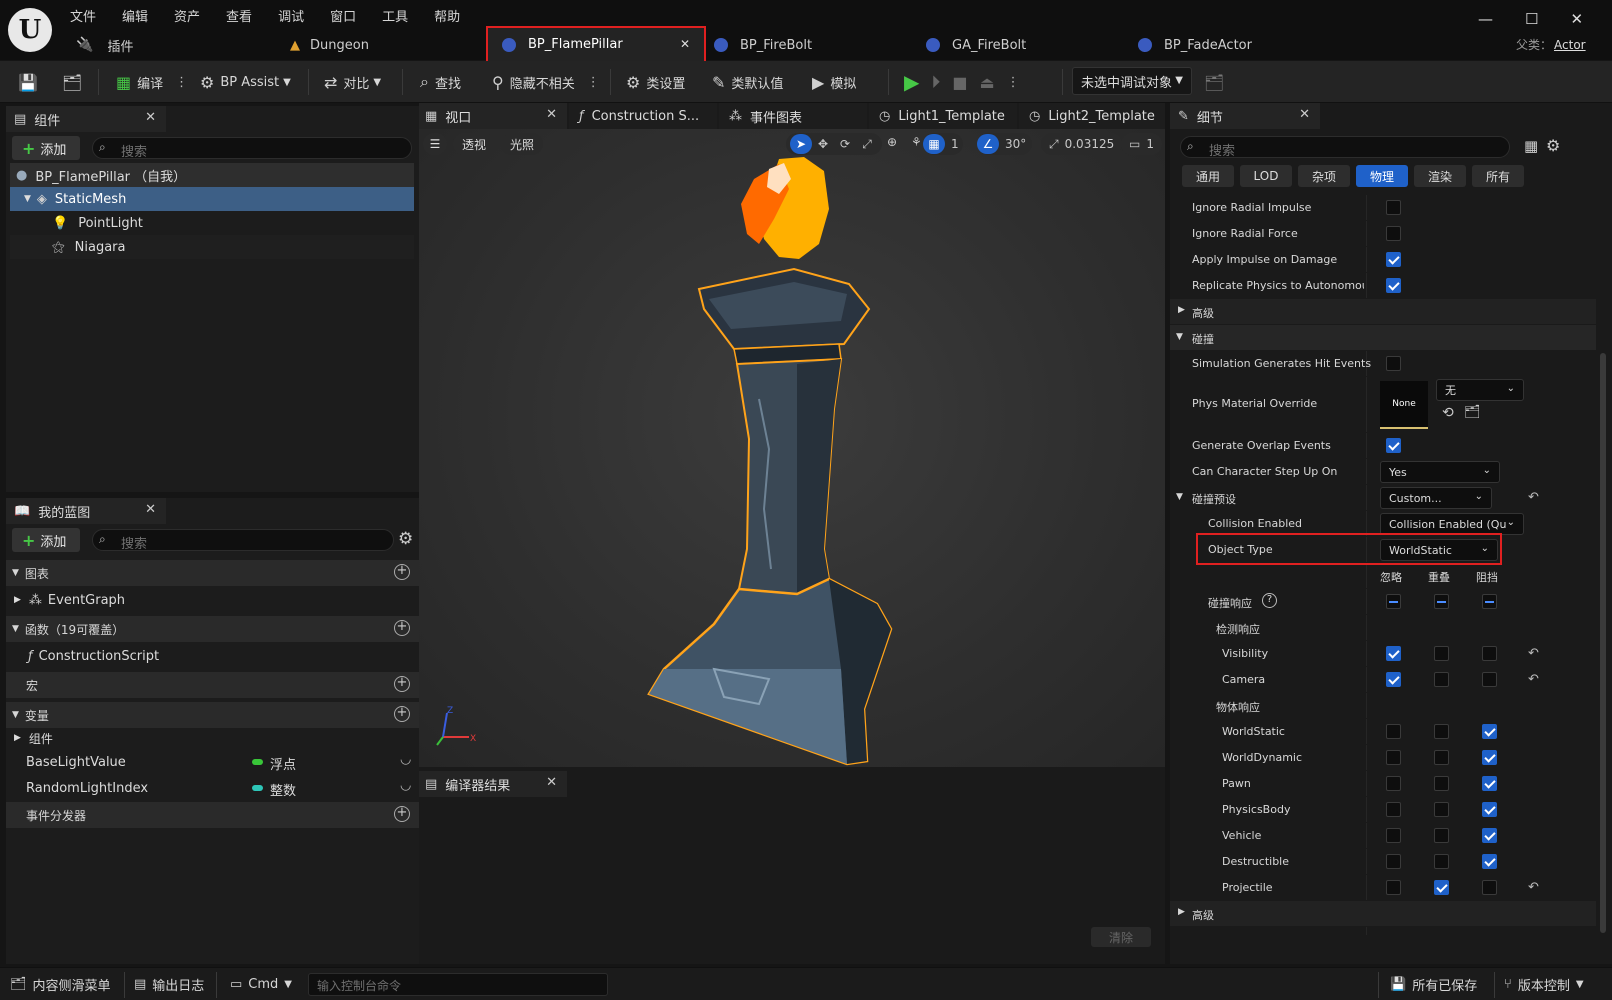  I want to click on section-macros: 宏 +, so click(214, 685).